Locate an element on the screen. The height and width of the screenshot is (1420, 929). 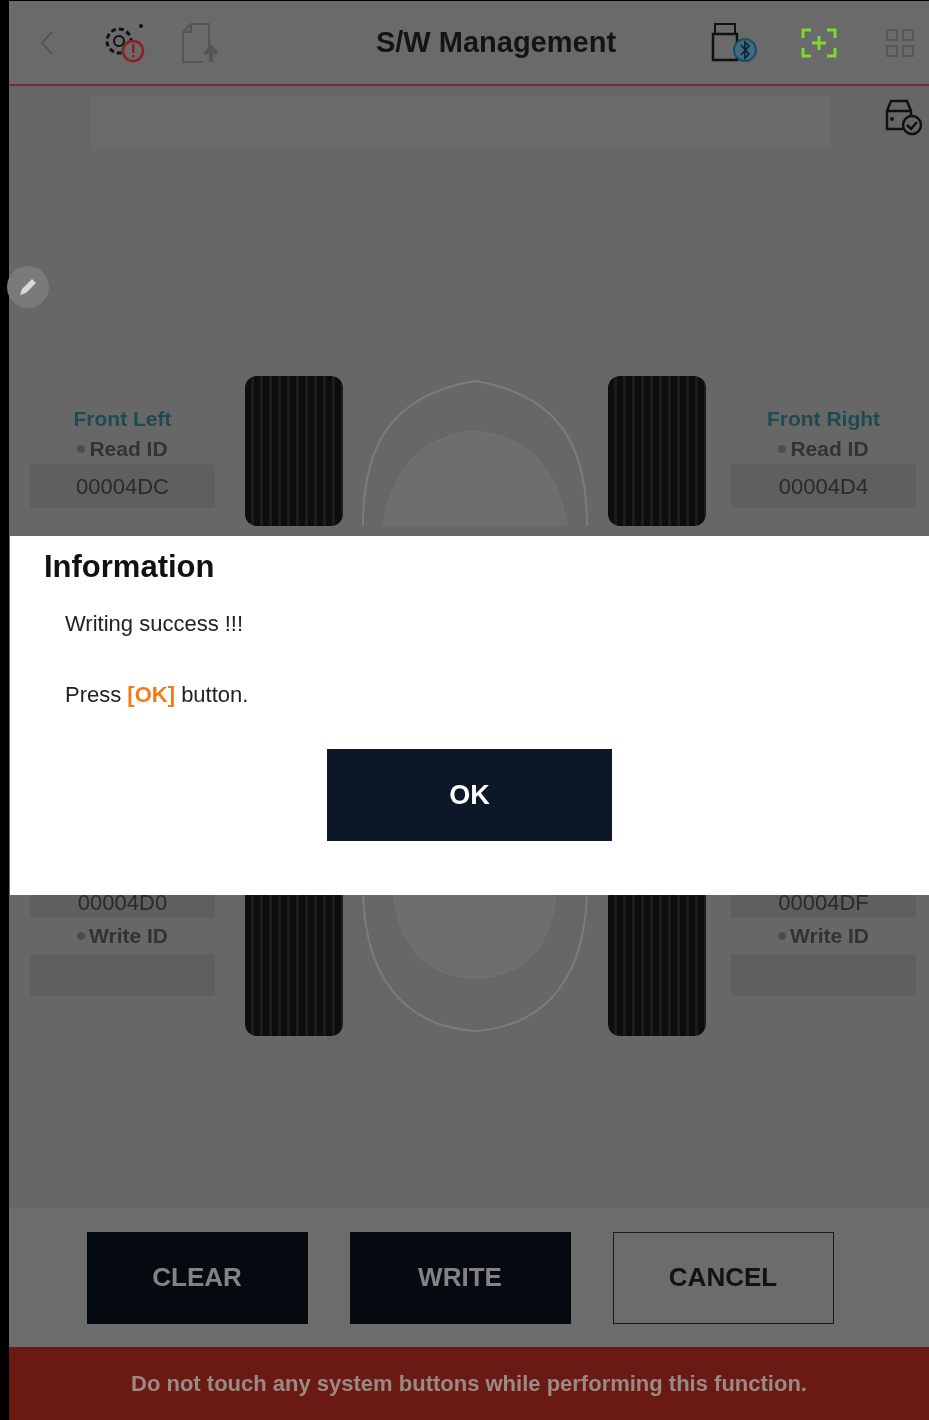
pencil-icon is located at coordinates (28, 287).